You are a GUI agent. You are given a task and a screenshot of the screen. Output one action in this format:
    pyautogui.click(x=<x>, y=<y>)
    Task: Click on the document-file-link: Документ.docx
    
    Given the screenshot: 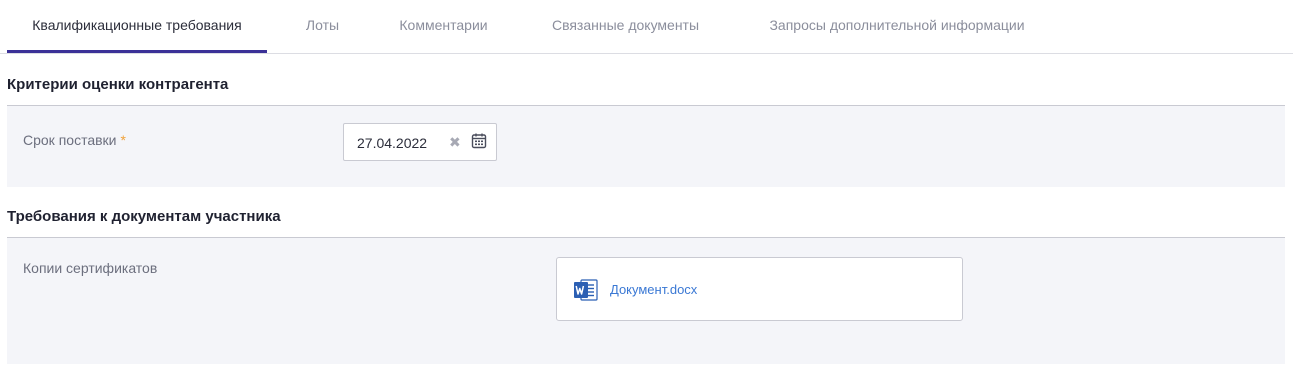 What is the action you would take?
    pyautogui.click(x=653, y=289)
    